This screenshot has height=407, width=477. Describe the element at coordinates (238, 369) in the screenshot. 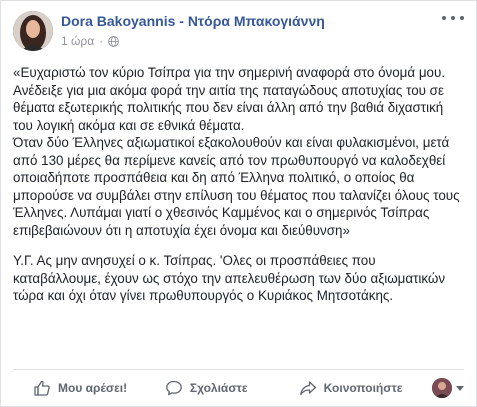

I see `actions-divider` at that location.